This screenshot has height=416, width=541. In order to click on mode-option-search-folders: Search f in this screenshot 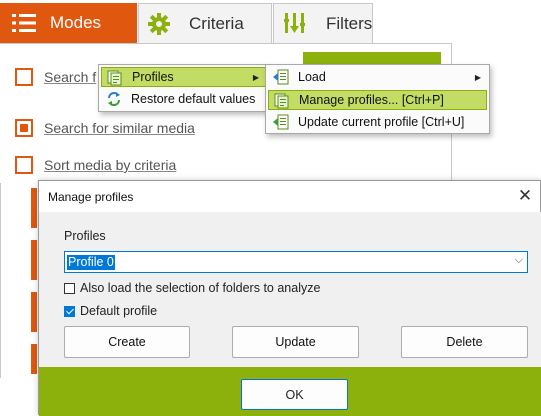, I will do `click(55, 77)`.